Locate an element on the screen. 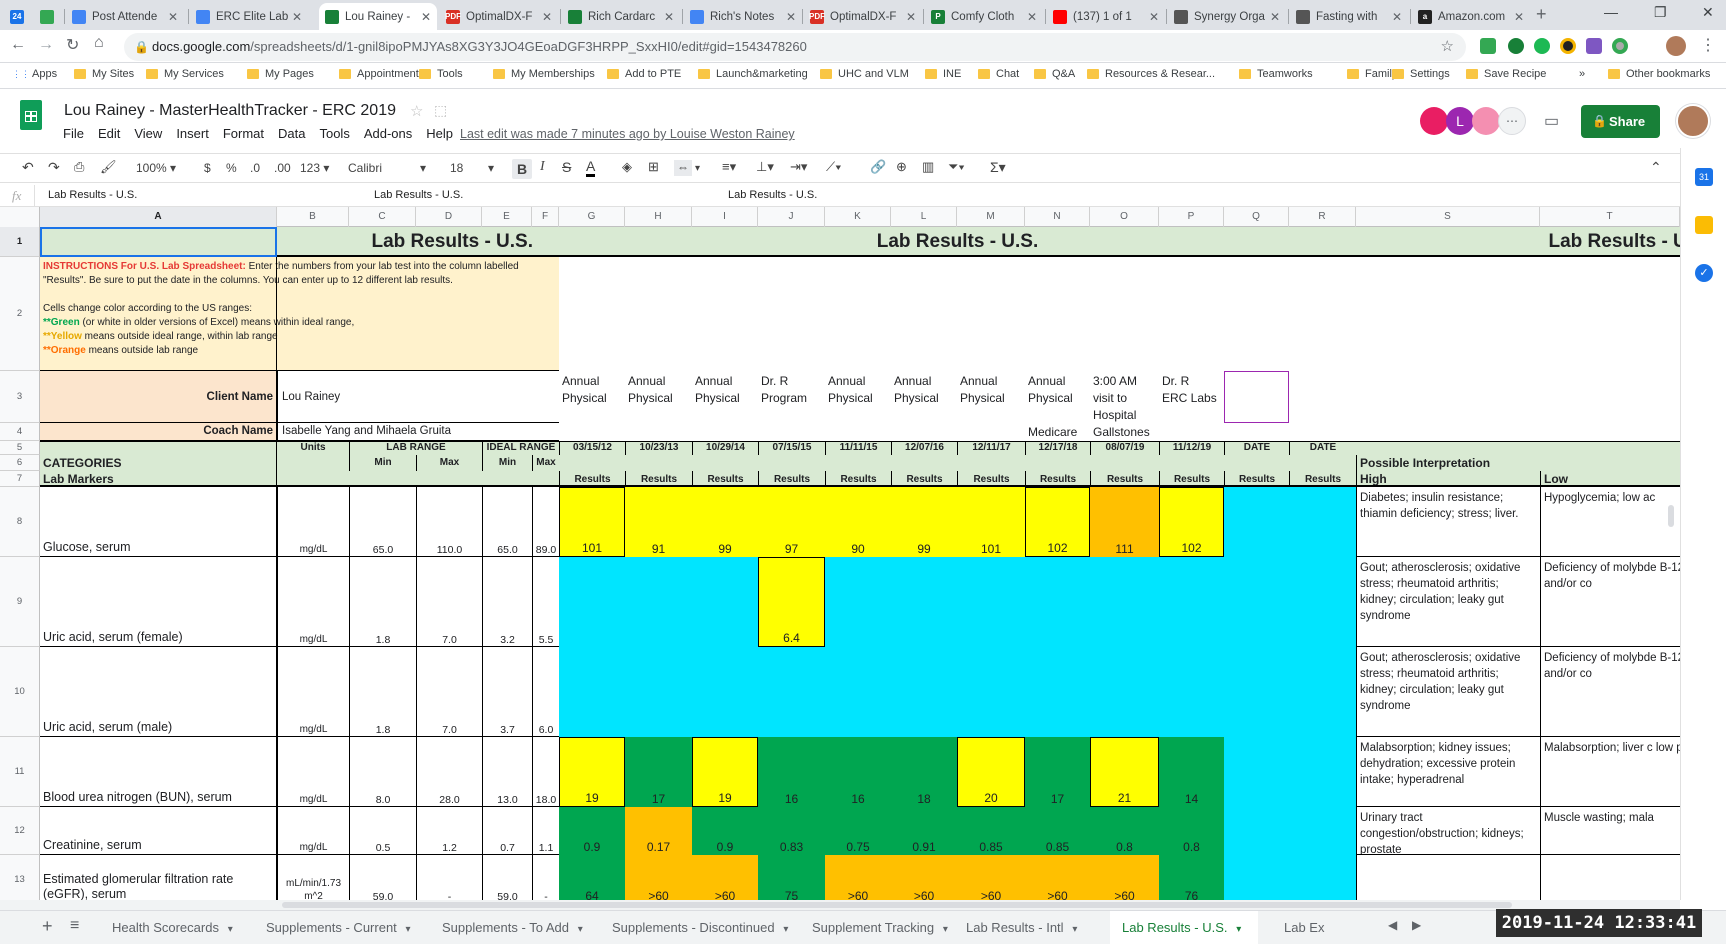 This screenshot has width=1726, height=946. menu-addons: Add-ons is located at coordinates (388, 133).